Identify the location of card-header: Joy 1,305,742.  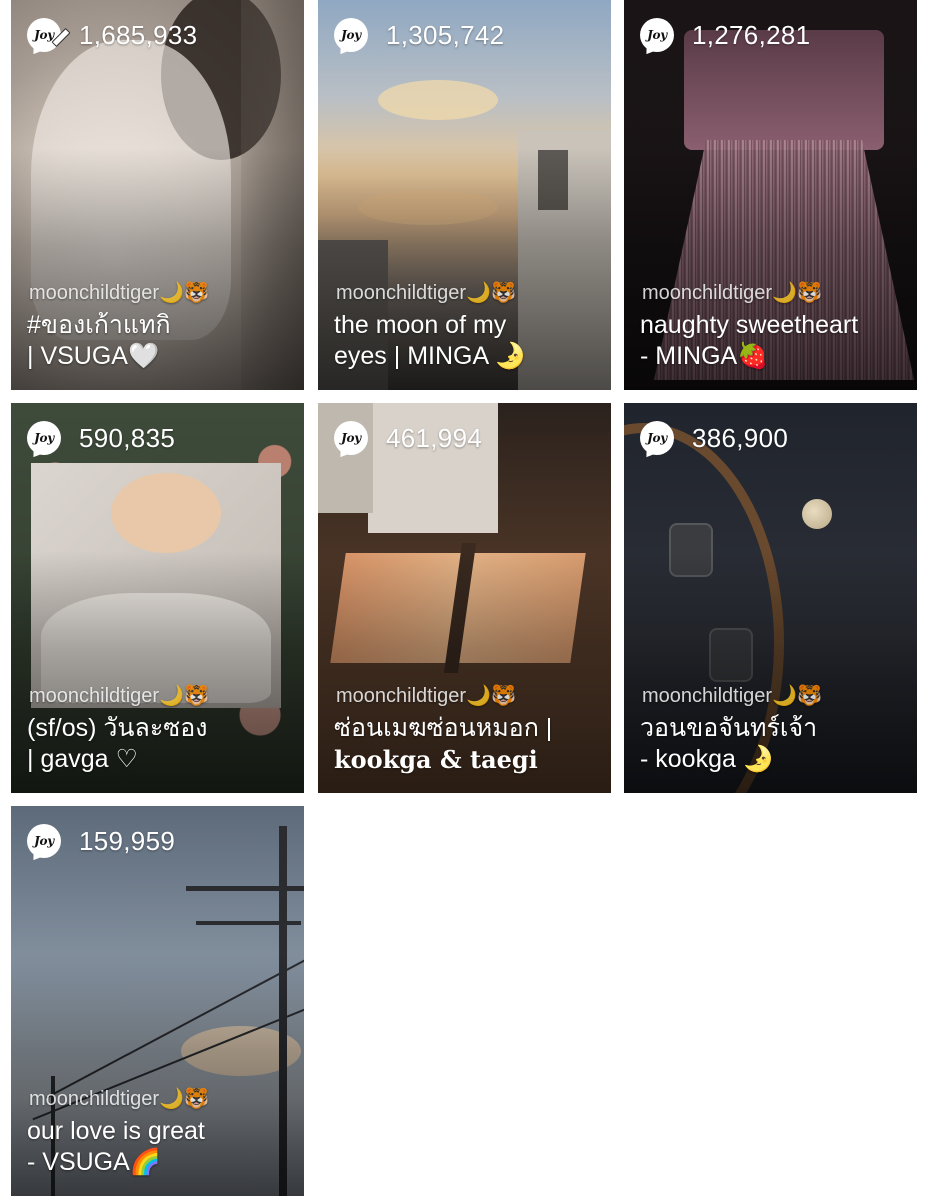
(419, 35).